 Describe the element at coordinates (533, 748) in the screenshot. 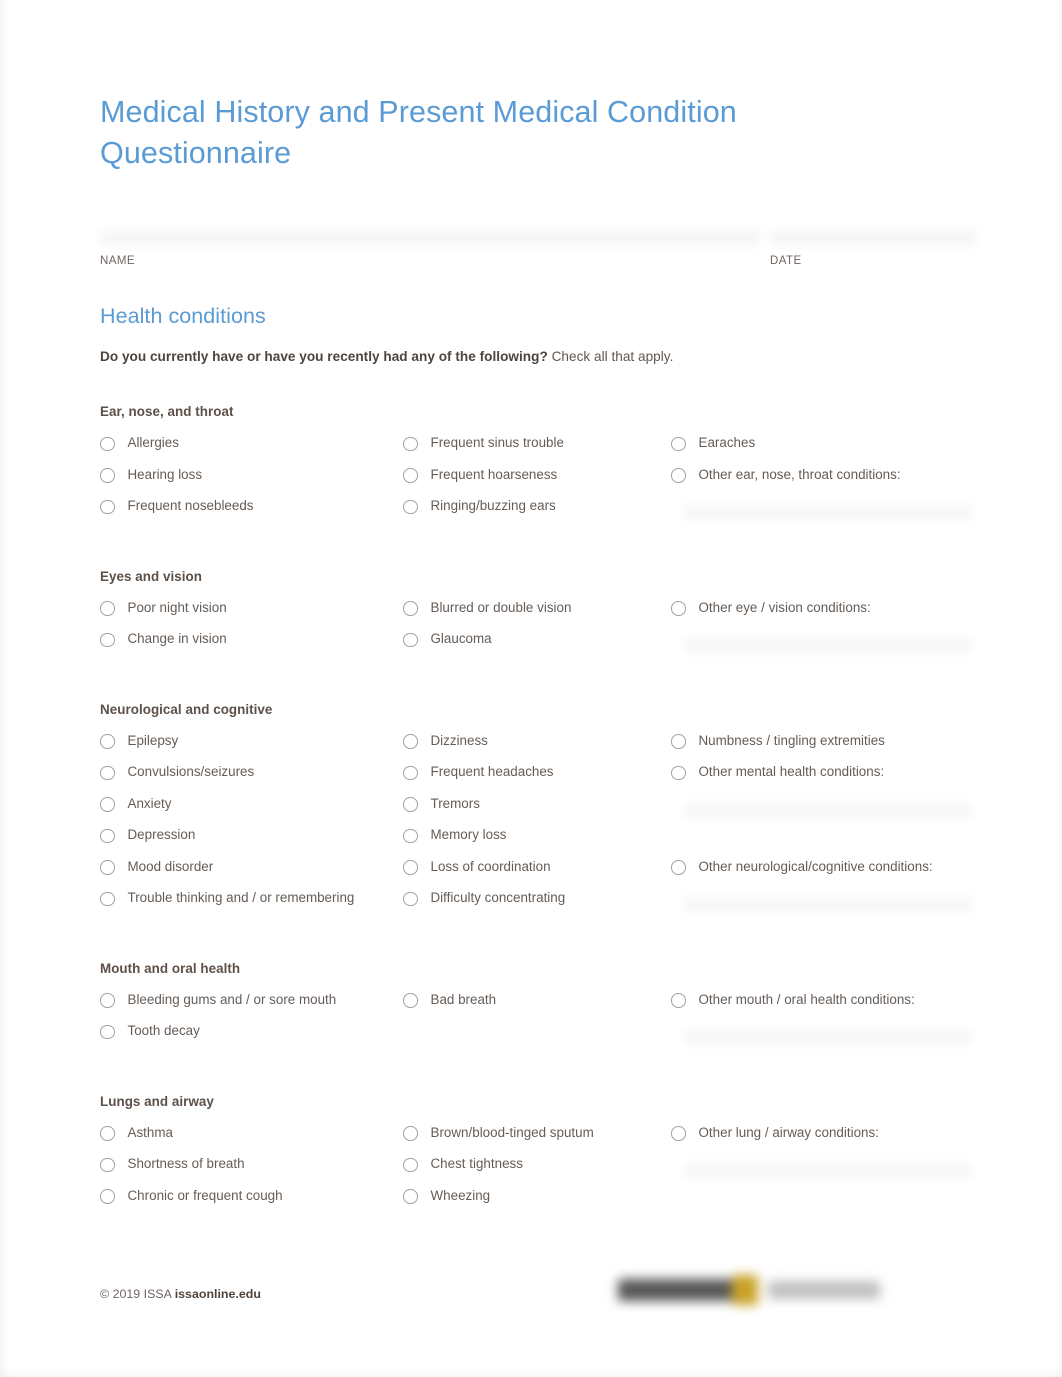

I see `condition-option: Dizziness` at that location.